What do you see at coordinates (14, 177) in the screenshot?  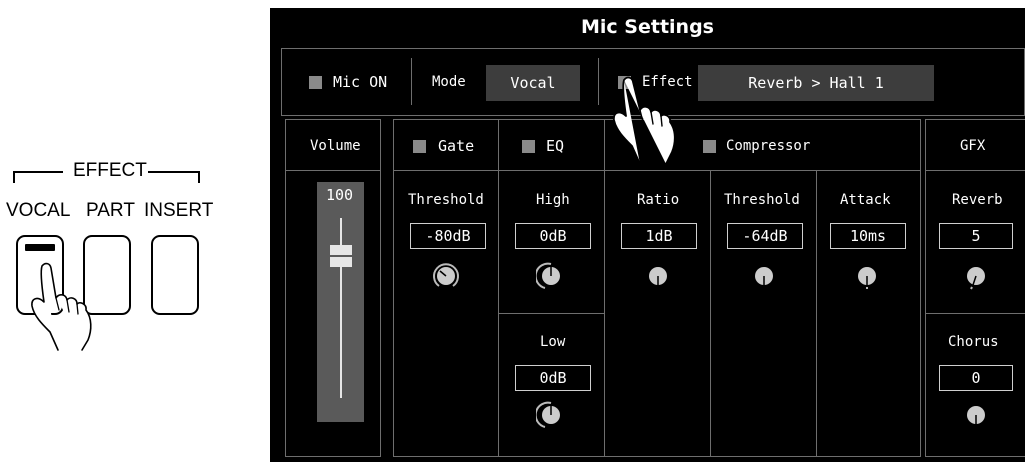 I see `bracket-left-tick` at bounding box center [14, 177].